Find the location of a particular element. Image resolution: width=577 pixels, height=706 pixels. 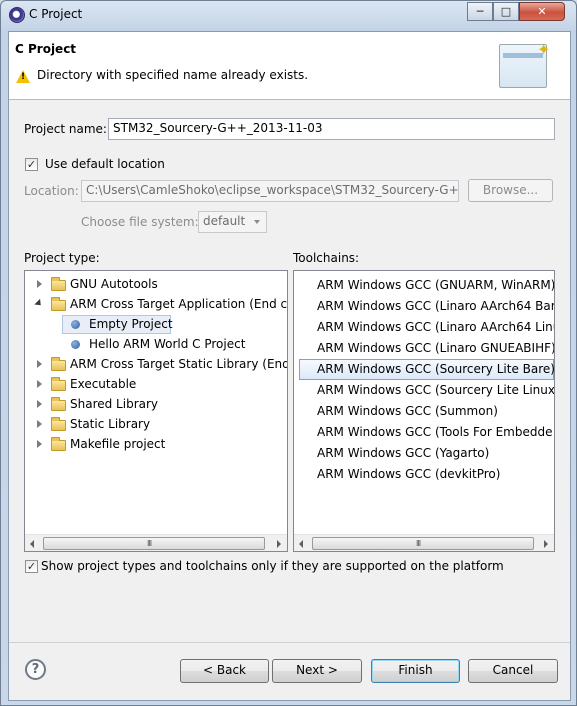

toolchain-item: ARM Windows GCC (Yagarto) is located at coordinates (403, 453).